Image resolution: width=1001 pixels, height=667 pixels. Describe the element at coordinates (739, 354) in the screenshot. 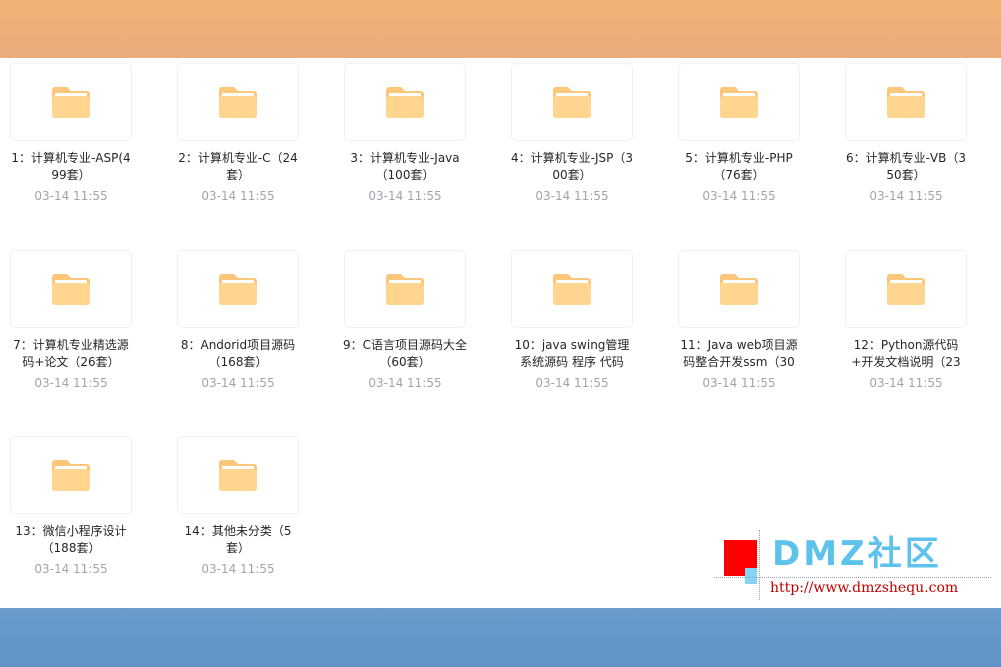

I see `folder-name: 11：Java web项目源码整合开发ssm（30套）` at that location.